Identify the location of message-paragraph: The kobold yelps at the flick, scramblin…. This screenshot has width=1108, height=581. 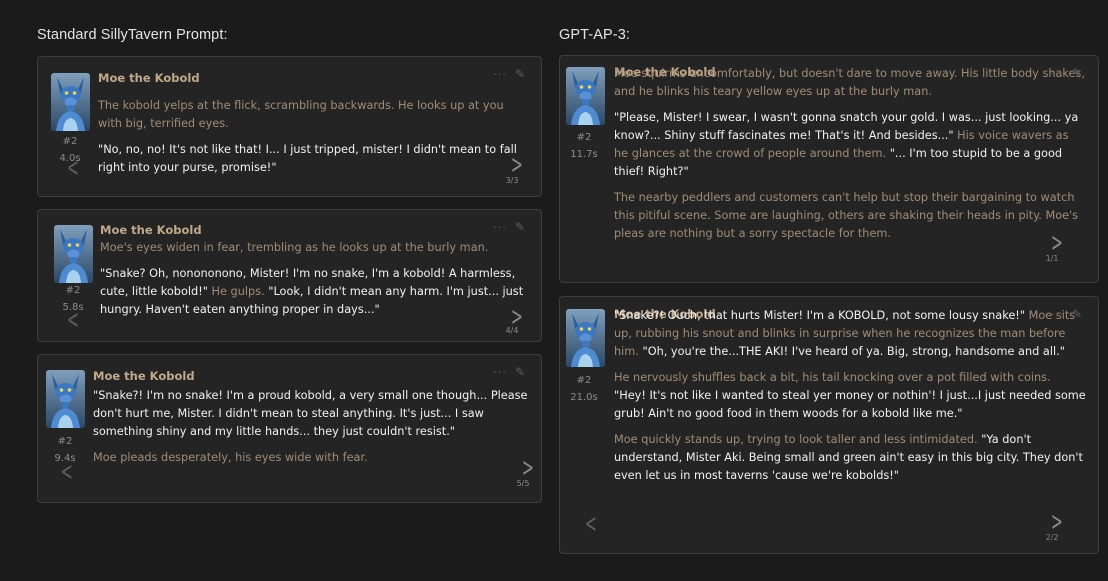
(313, 115).